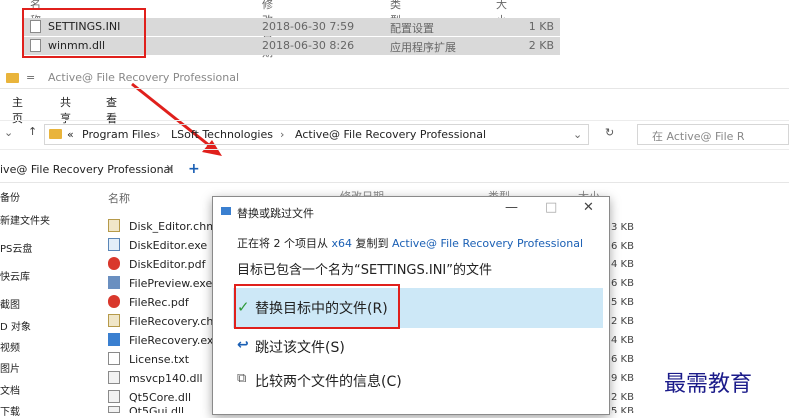 This screenshot has width=789, height=418. I want to click on skip-option-label: 跳过该文件(S), so click(300, 348).